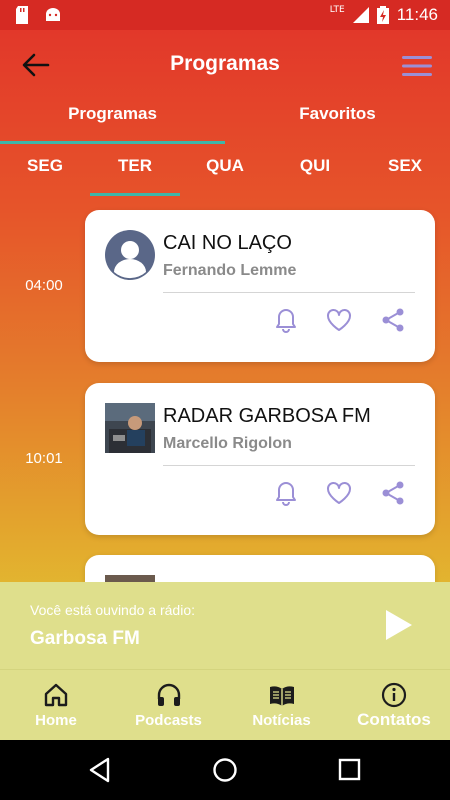 The image size is (450, 800). I want to click on nav-contatos-label: Contatos, so click(394, 719).